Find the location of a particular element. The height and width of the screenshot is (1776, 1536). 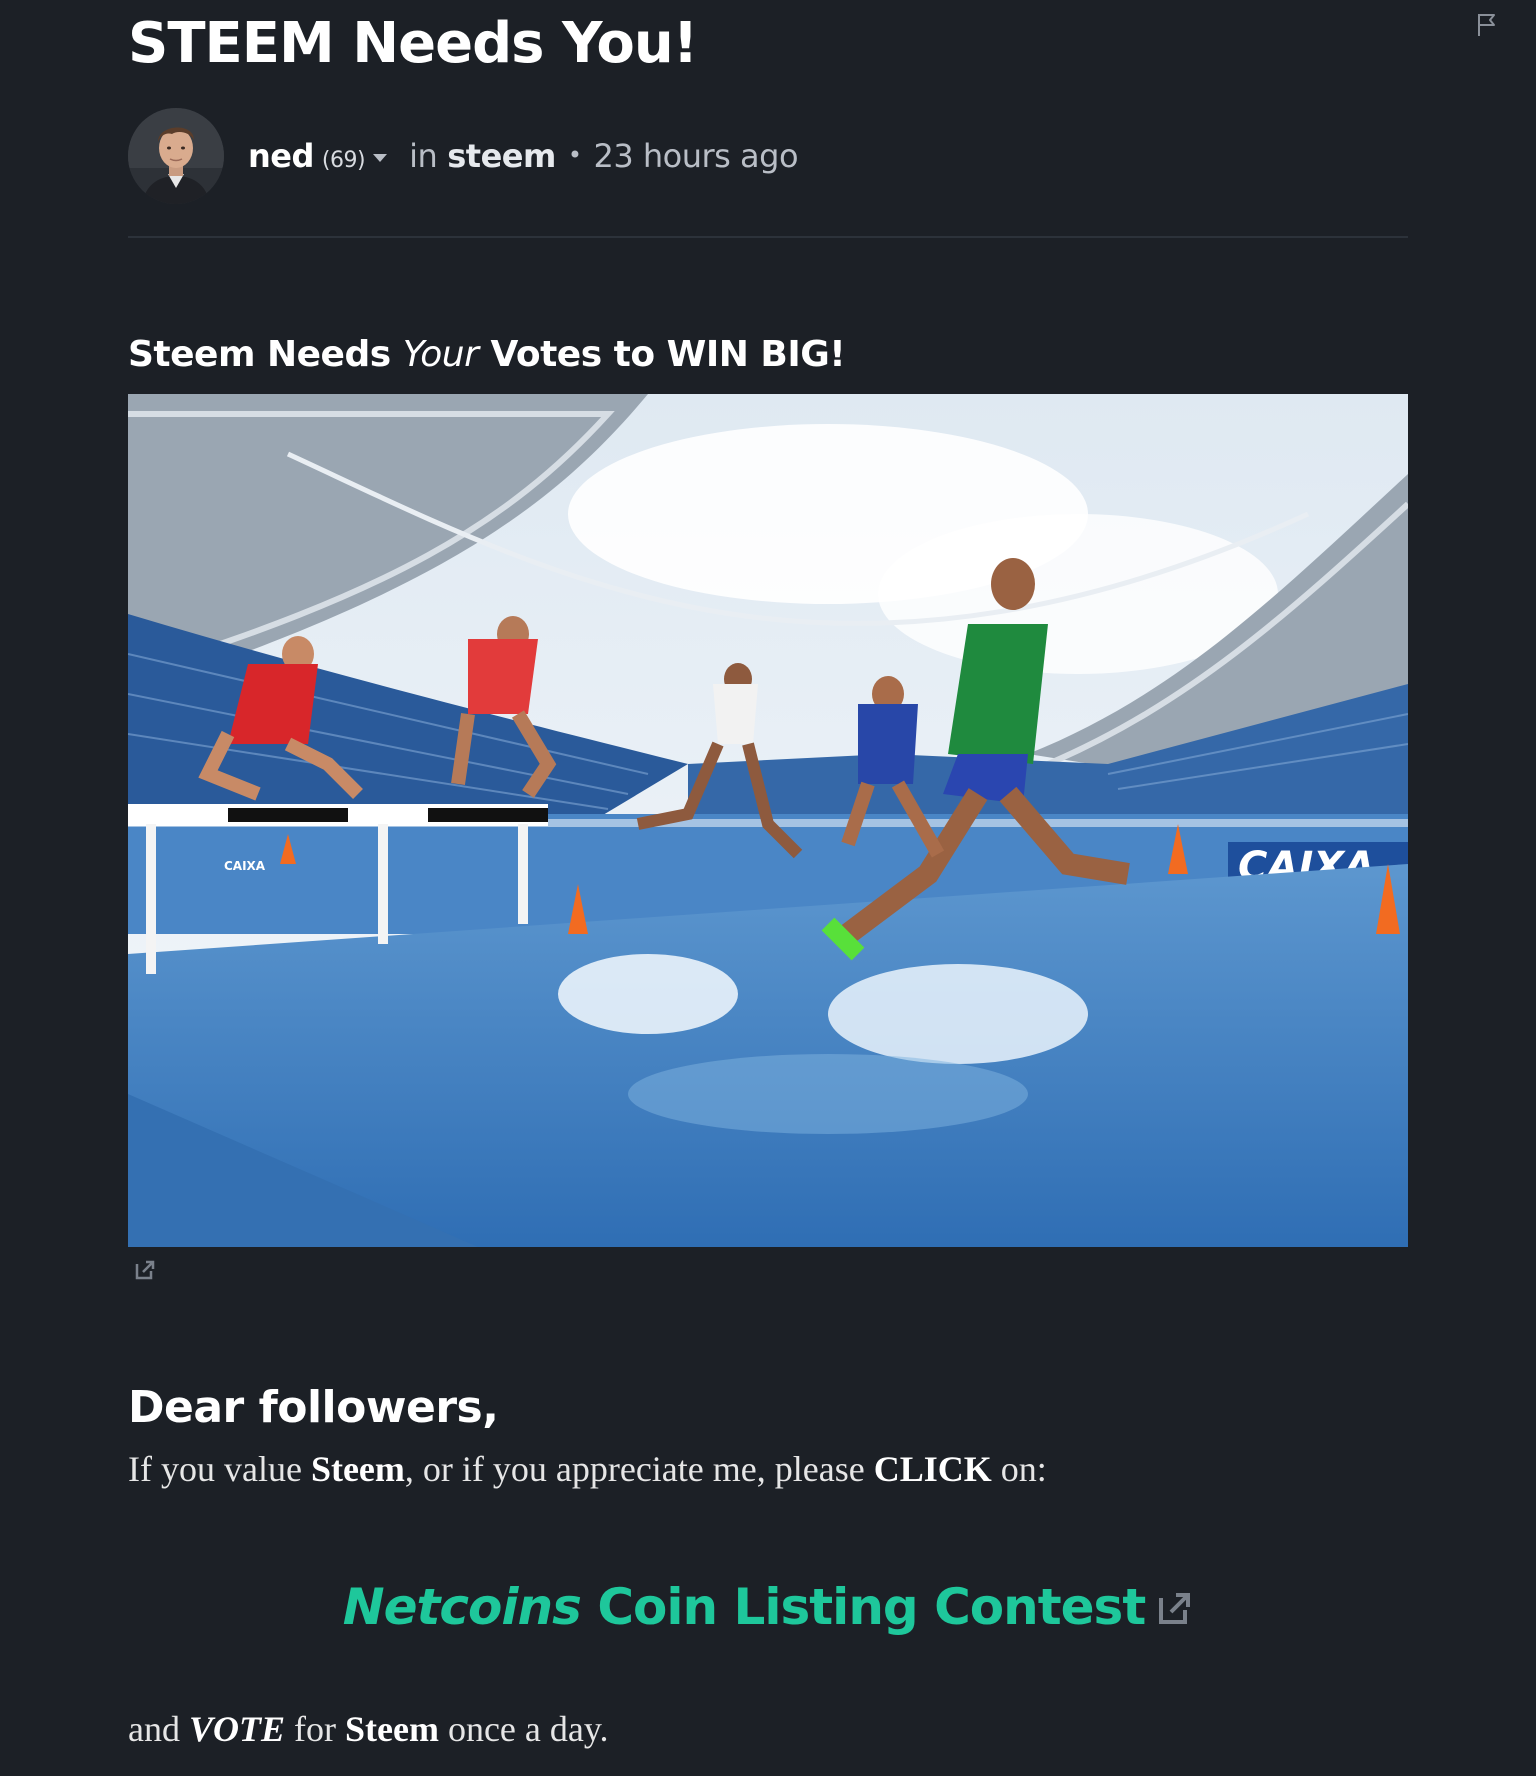

post-title: STEEM Needs You! is located at coordinates (413, 43).